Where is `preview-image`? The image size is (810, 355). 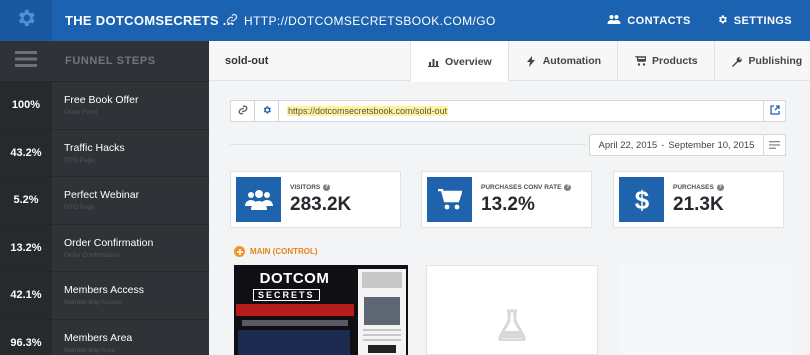
preview-image is located at coordinates (294, 342).